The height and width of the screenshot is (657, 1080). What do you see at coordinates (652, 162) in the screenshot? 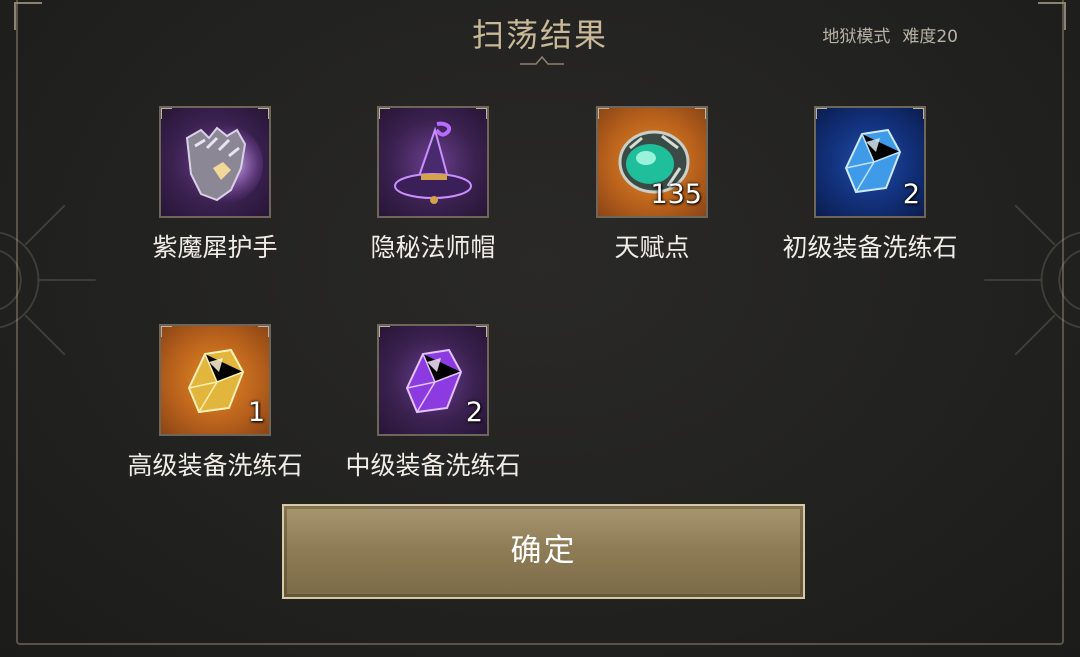
I see `reward-icon-frame: 135` at bounding box center [652, 162].